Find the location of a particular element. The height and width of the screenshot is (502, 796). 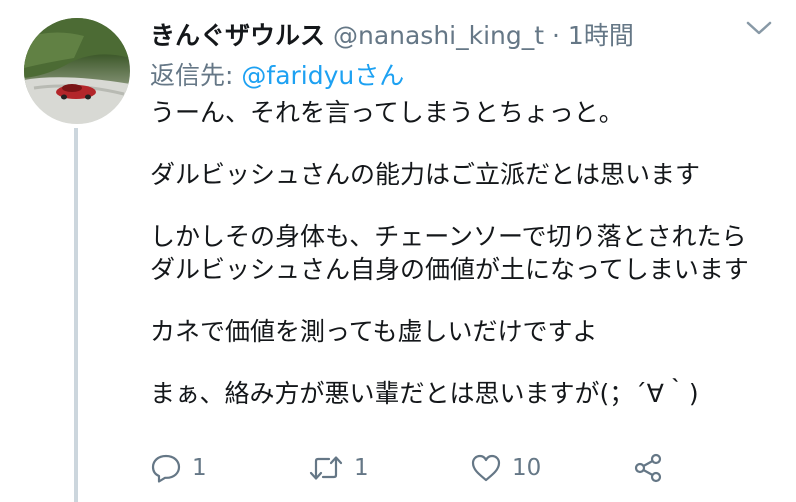

retweet-button: 1 is located at coordinates (338, 468).